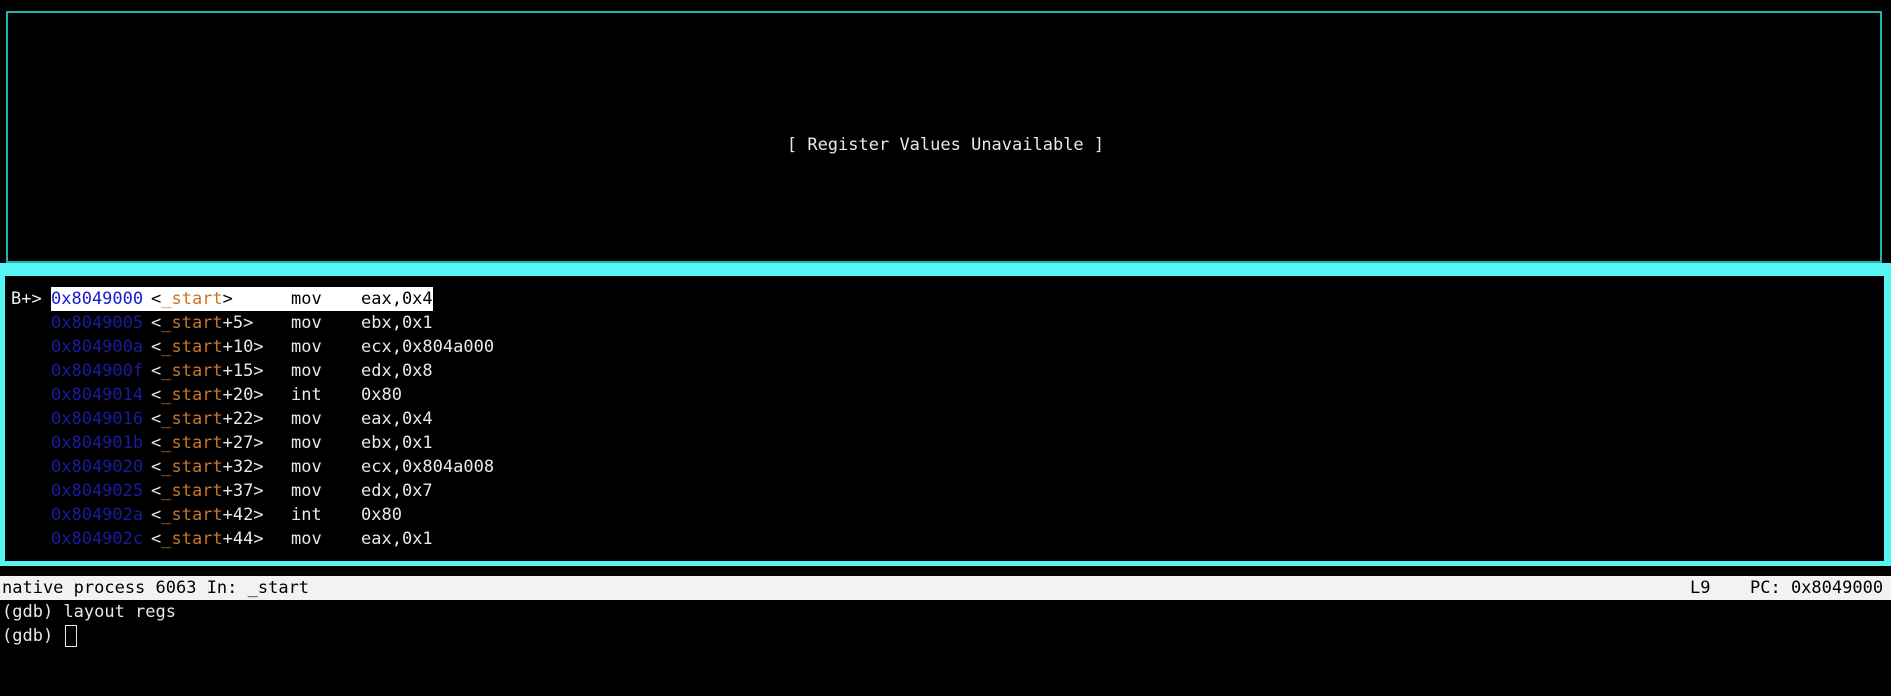  I want to click on symbol-offset: <_start+27>, so click(221, 443).